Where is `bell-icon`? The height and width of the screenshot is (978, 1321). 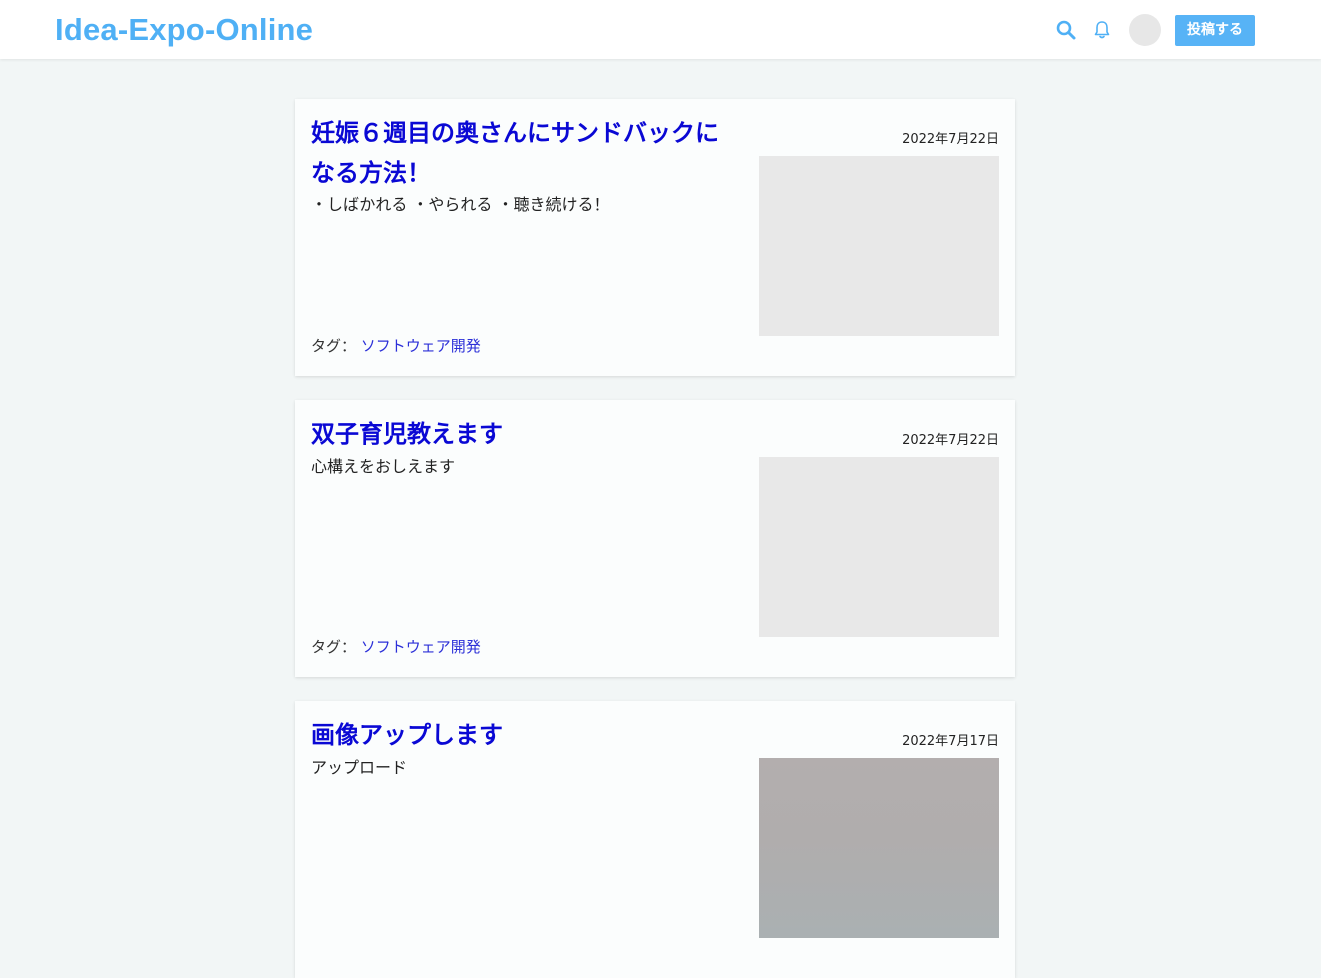
bell-icon is located at coordinates (1102, 30).